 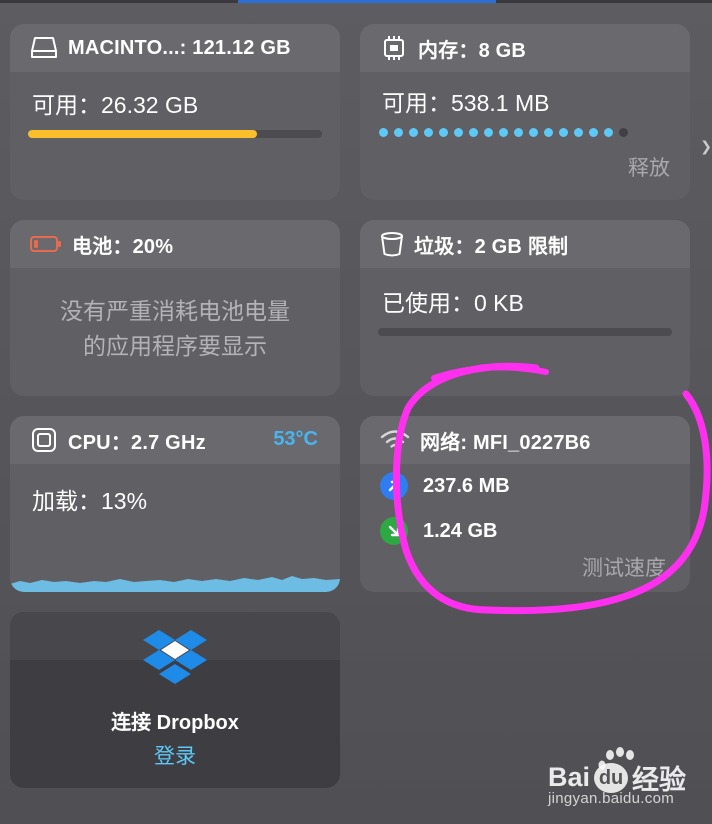 What do you see at coordinates (491, 246) in the screenshot?
I see `trash-title: 垃圾：2 GB 限制` at bounding box center [491, 246].